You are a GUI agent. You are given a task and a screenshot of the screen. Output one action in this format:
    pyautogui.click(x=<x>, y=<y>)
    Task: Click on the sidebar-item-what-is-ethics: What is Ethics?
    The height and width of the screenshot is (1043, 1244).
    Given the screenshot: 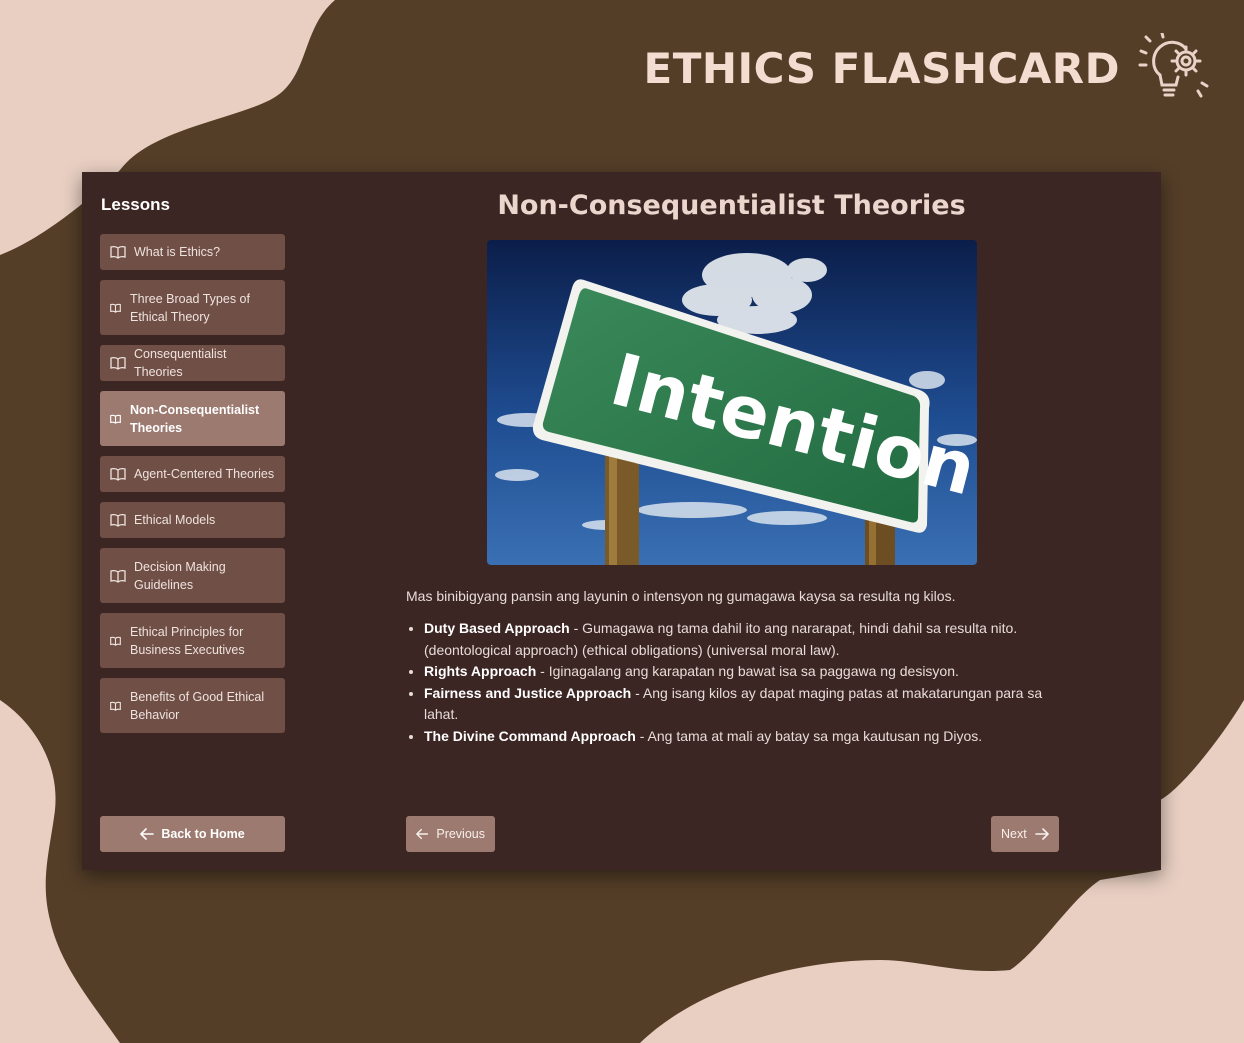 What is the action you would take?
    pyautogui.click(x=192, y=252)
    